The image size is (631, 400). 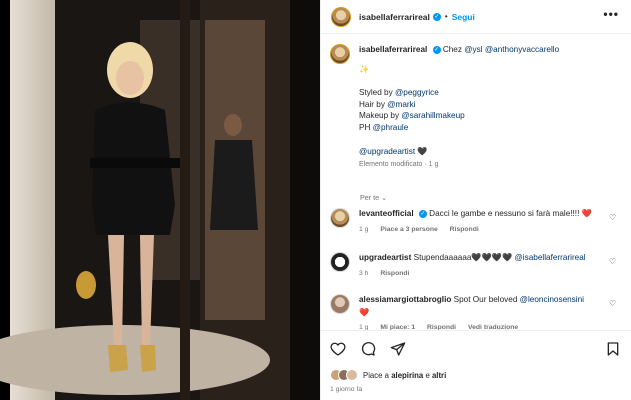 I want to click on heart-icon, so click(x=338, y=349).